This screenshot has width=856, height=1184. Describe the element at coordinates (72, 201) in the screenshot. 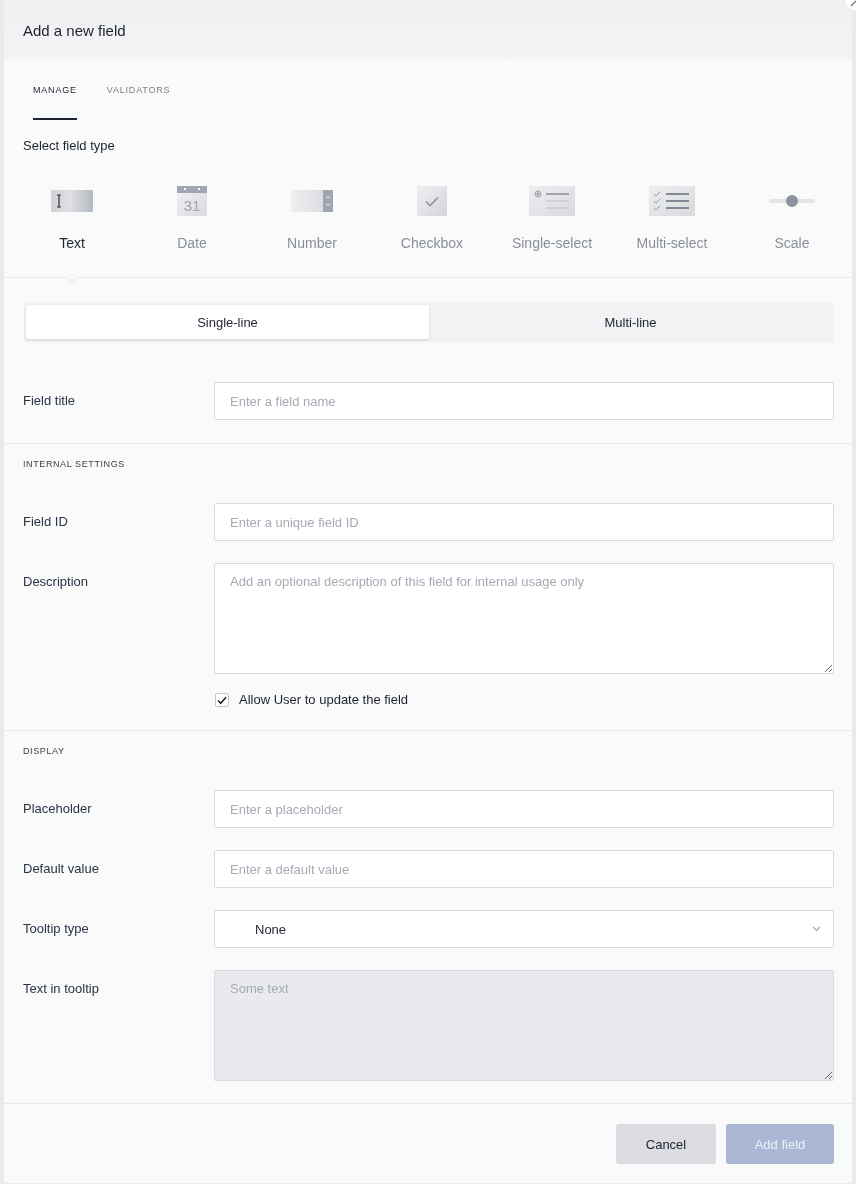

I see `text-input-icon` at that location.